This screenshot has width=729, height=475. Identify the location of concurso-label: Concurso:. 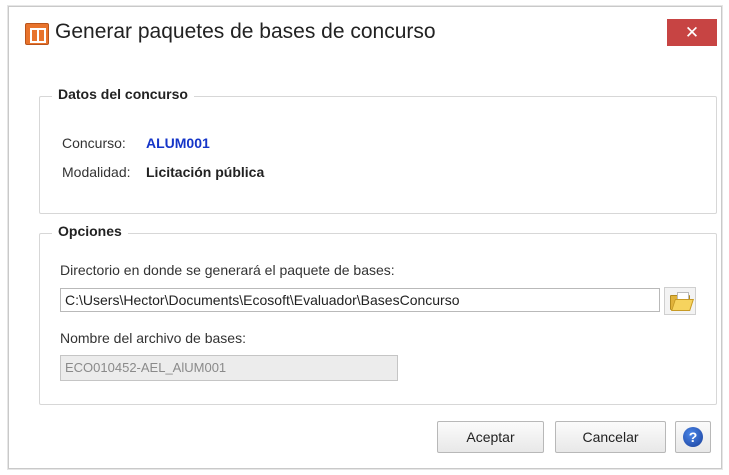
(94, 143).